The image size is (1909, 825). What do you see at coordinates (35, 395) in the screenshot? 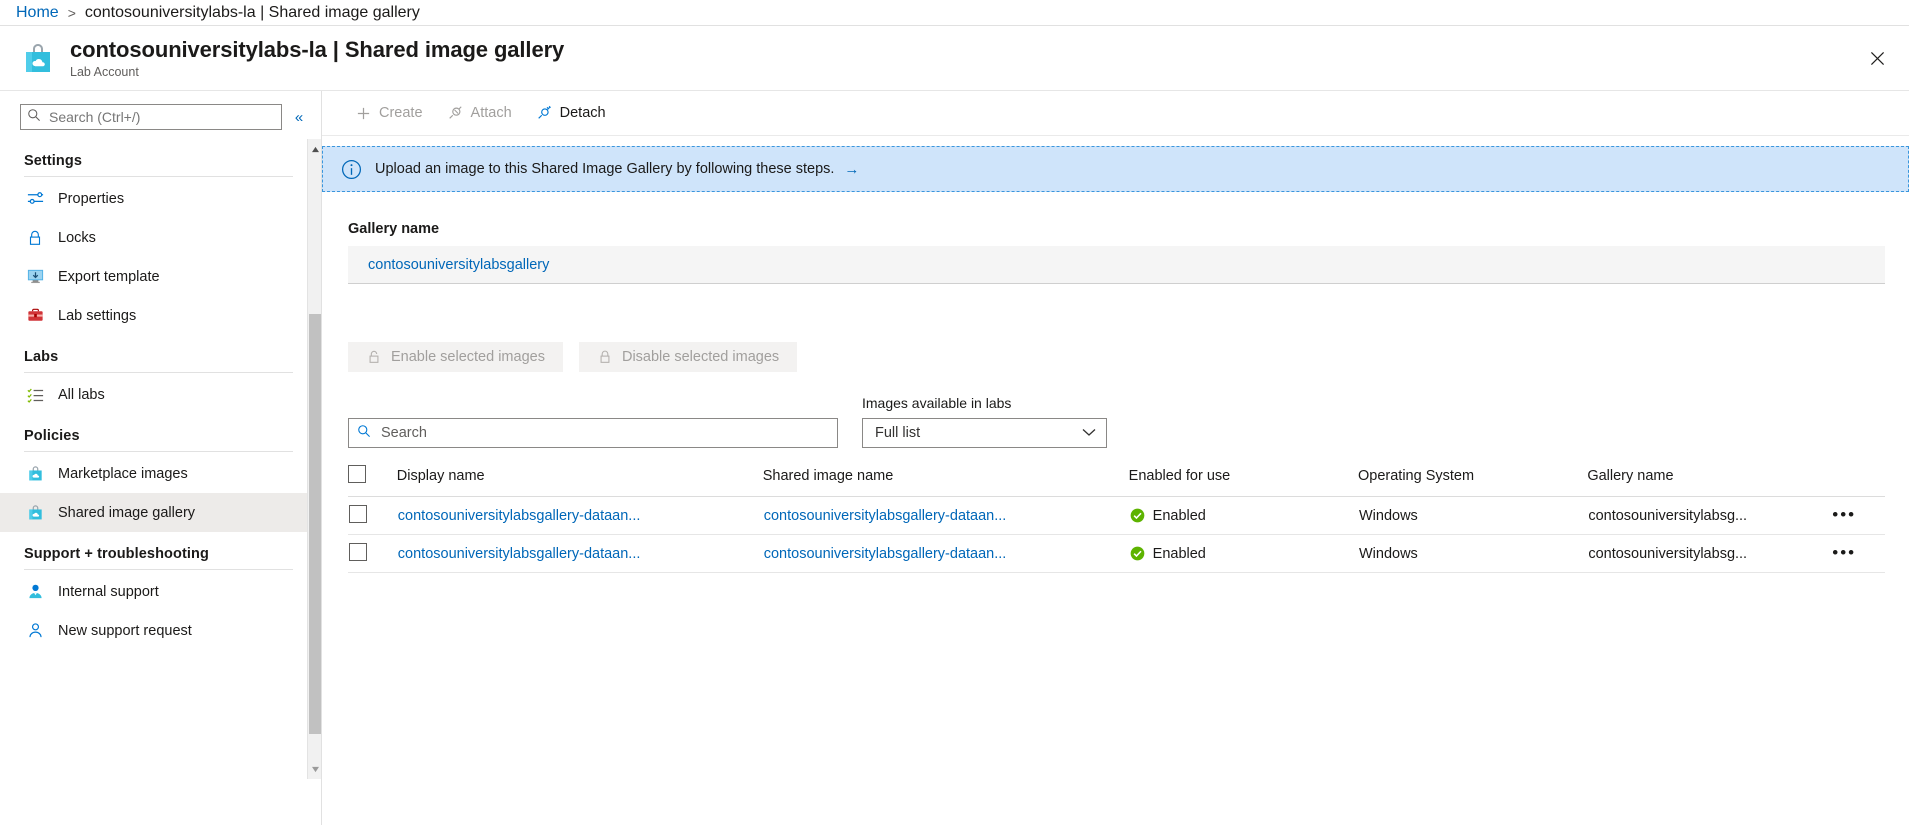
I see `checklist-icon` at bounding box center [35, 395].